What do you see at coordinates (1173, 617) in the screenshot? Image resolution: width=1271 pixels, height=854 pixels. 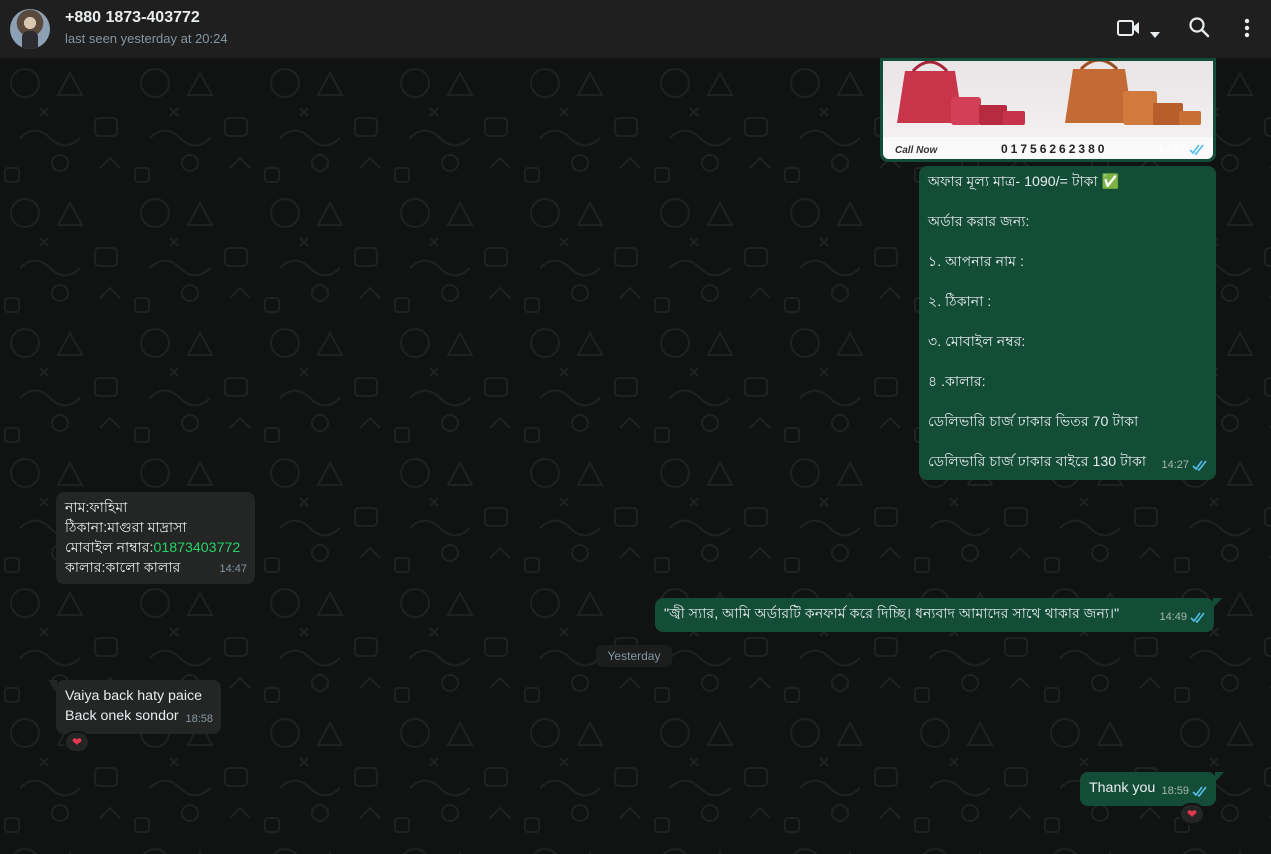 I see `message-time: 14:49` at bounding box center [1173, 617].